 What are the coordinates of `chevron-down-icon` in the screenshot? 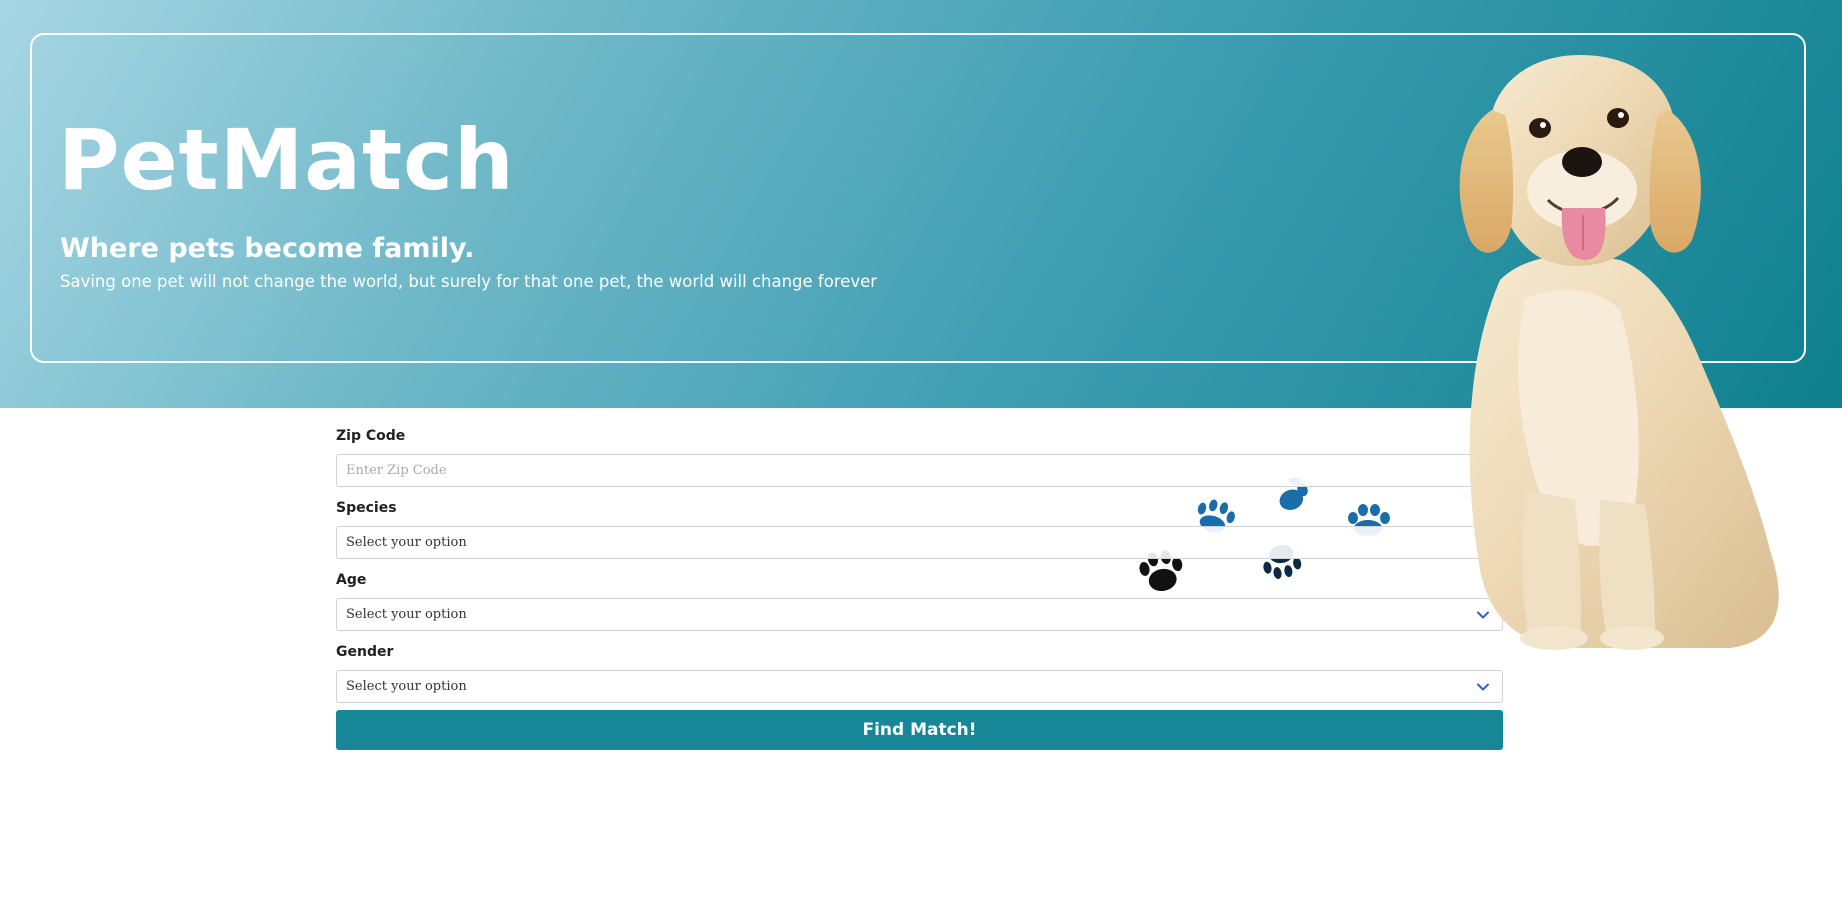 It's located at (1483, 687).